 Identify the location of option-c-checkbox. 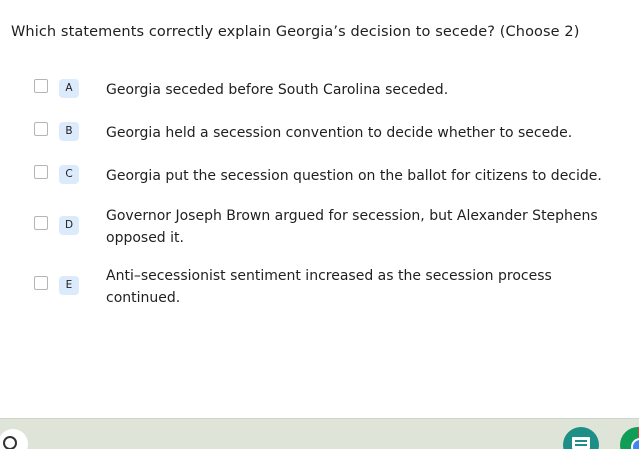
(41, 172).